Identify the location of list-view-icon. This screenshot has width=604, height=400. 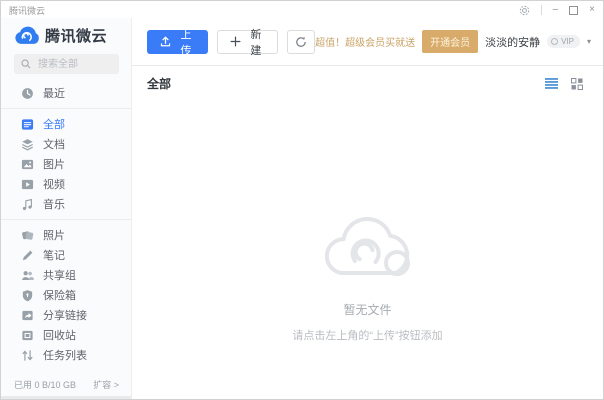
(551, 83).